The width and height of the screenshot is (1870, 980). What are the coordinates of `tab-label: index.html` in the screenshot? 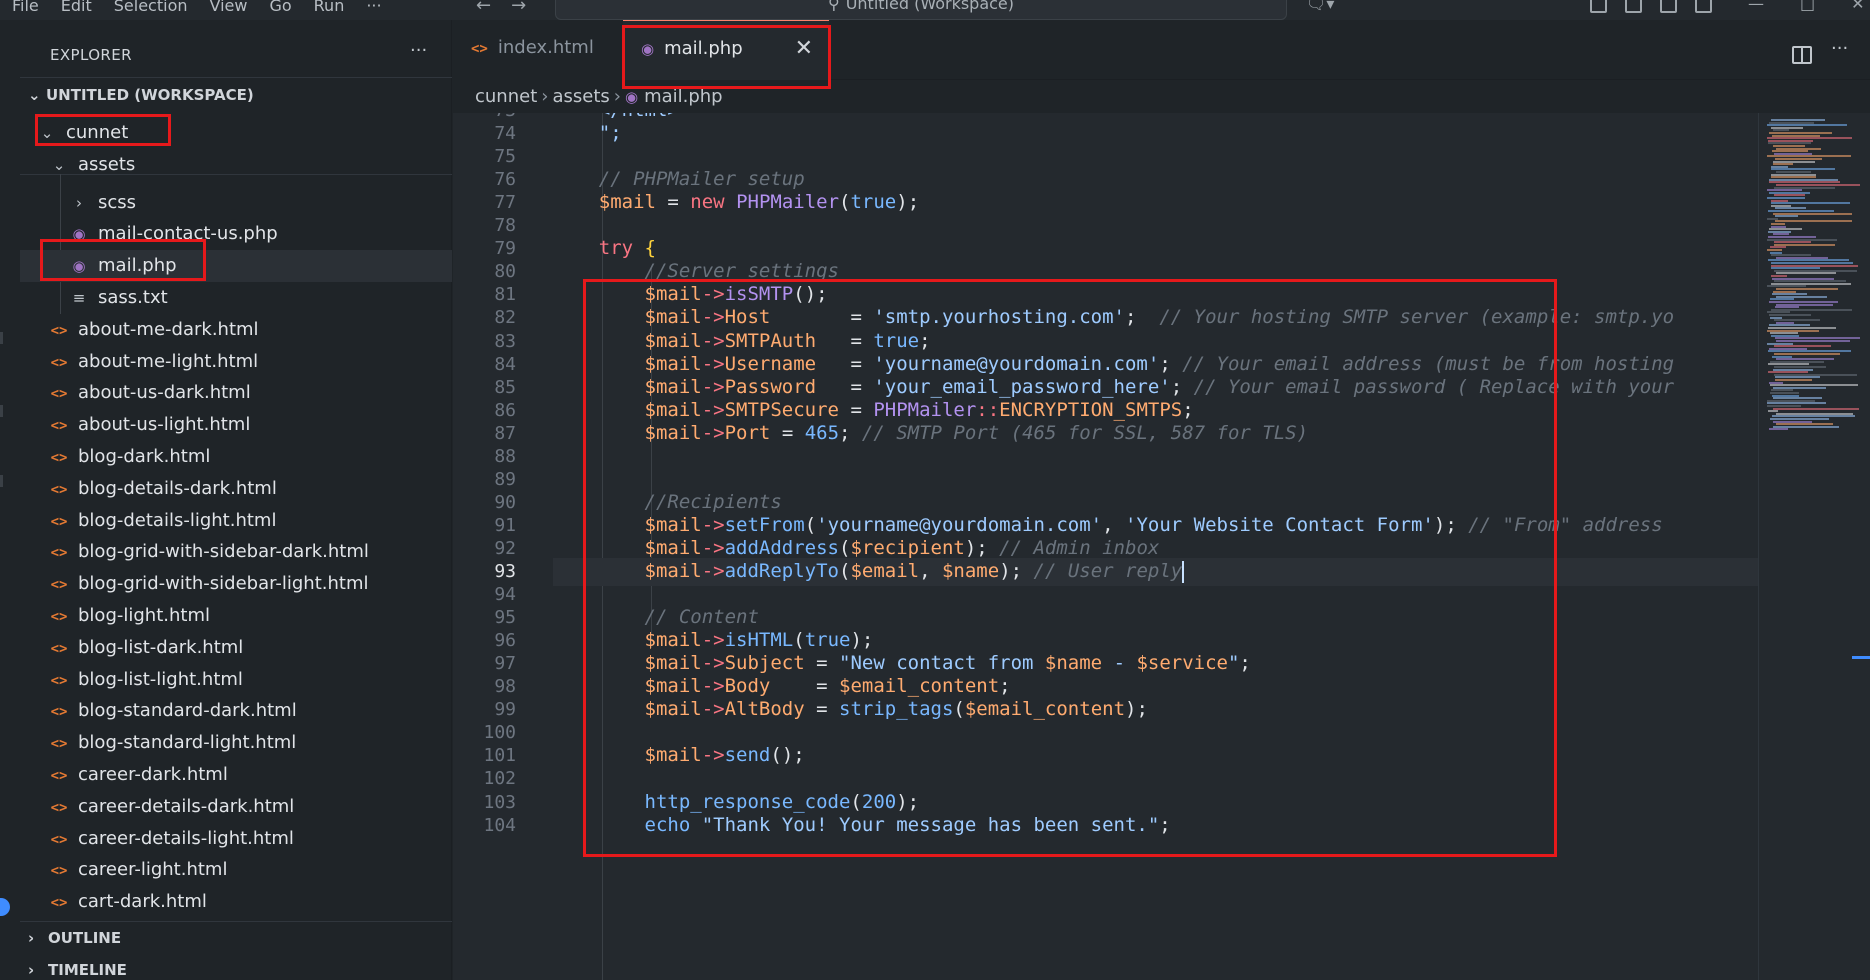 It's located at (545, 47).